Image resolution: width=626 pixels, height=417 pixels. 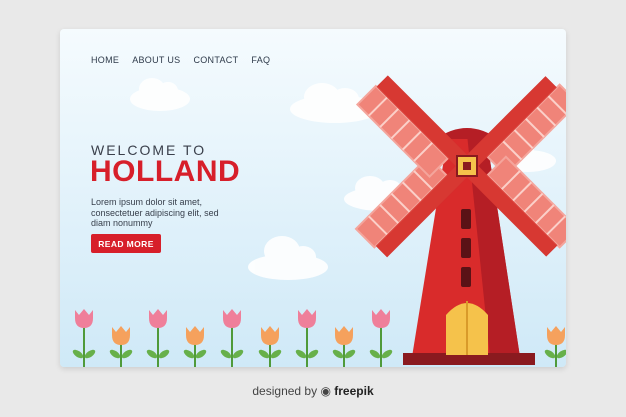 What do you see at coordinates (260, 60) in the screenshot?
I see `nav-faq-link: FAQ` at bounding box center [260, 60].